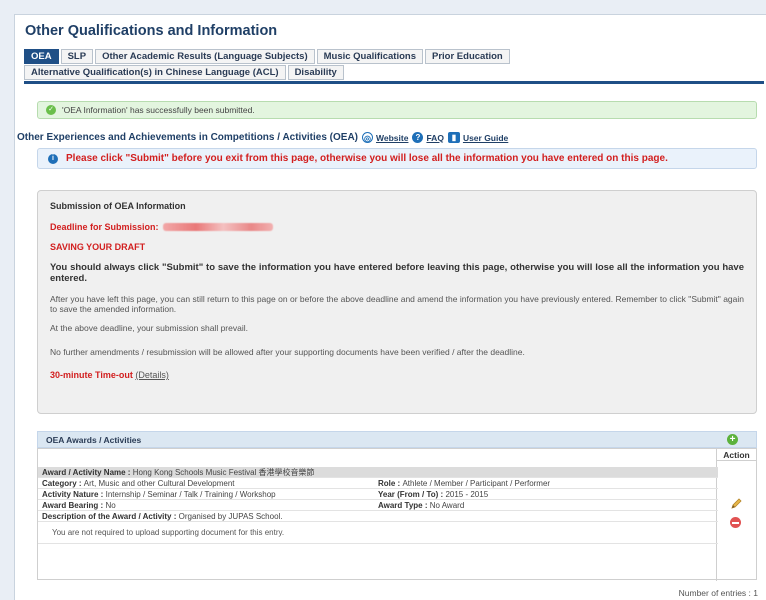 The height and width of the screenshot is (600, 766). I want to click on entry-count: Number of entries : 1, so click(718, 593).